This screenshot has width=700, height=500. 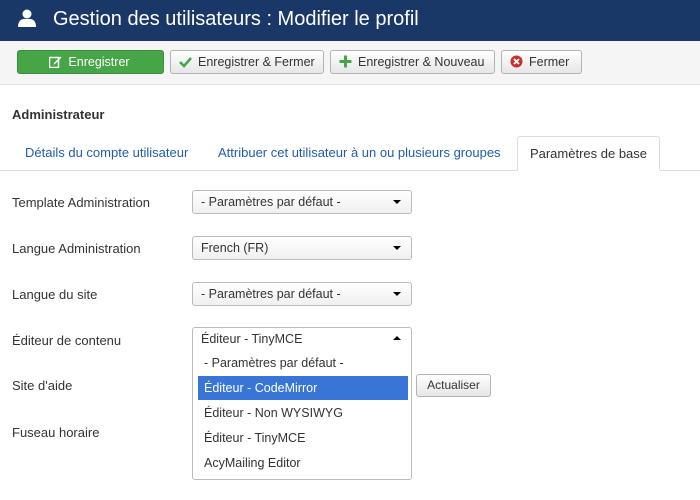 I want to click on save-new-button-label: Enregistrer & Nouveau, so click(x=421, y=62).